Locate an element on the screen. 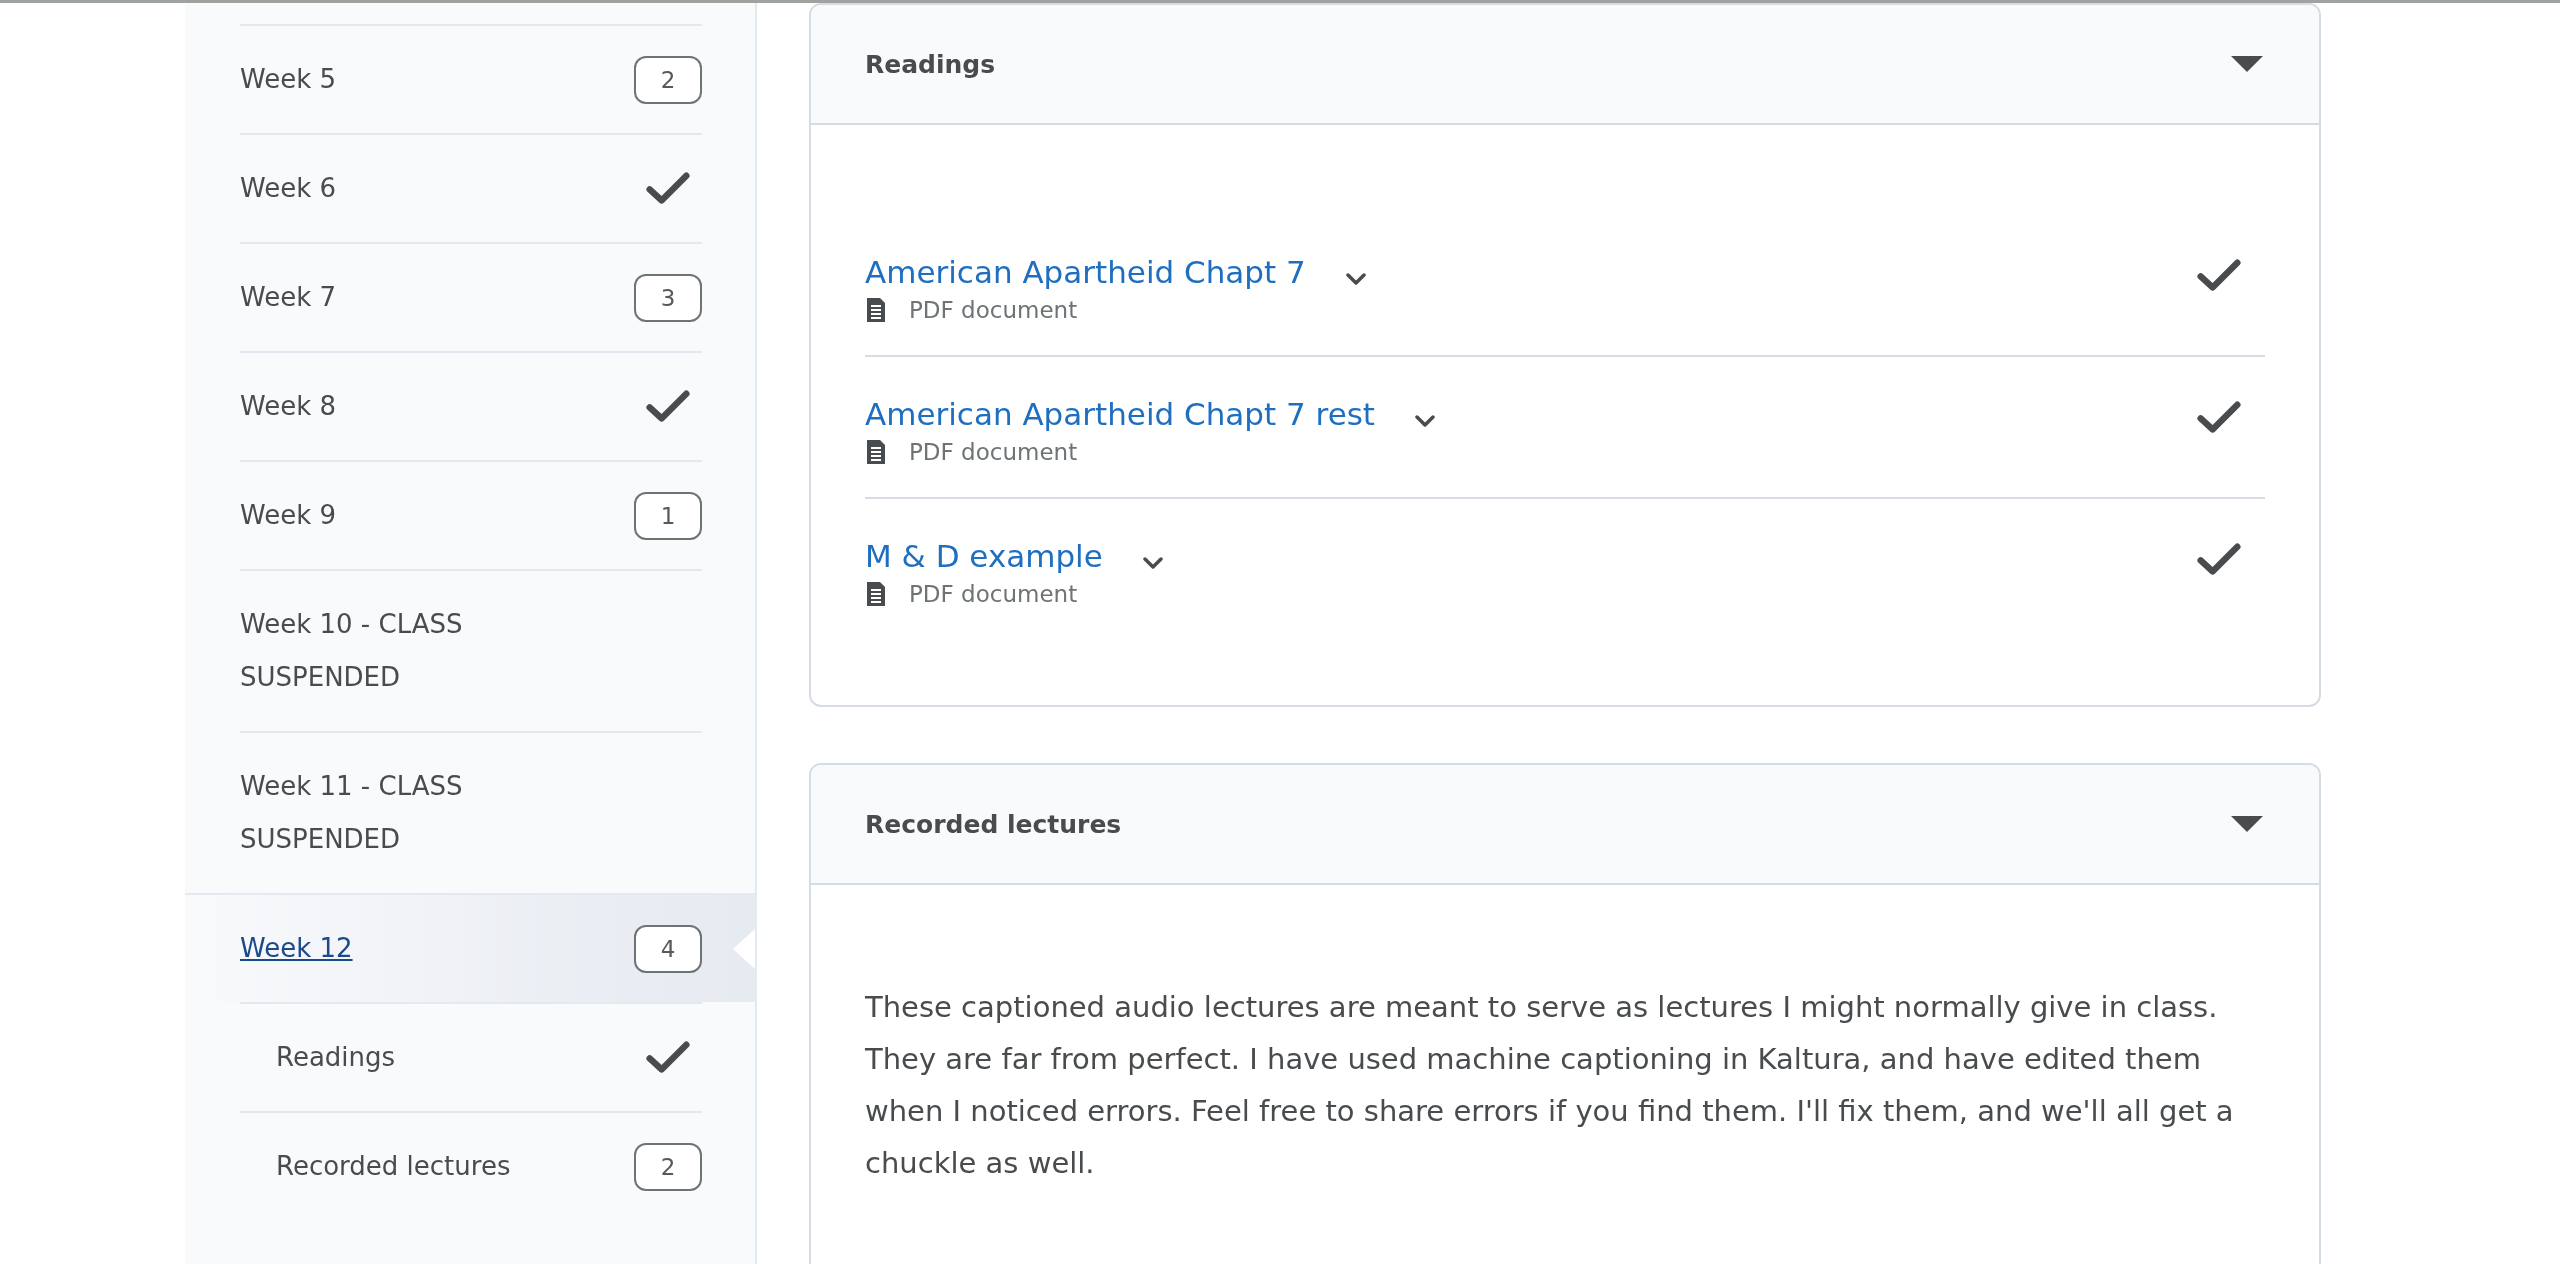 The image size is (2560, 1264). section-title: Readings is located at coordinates (930, 64).